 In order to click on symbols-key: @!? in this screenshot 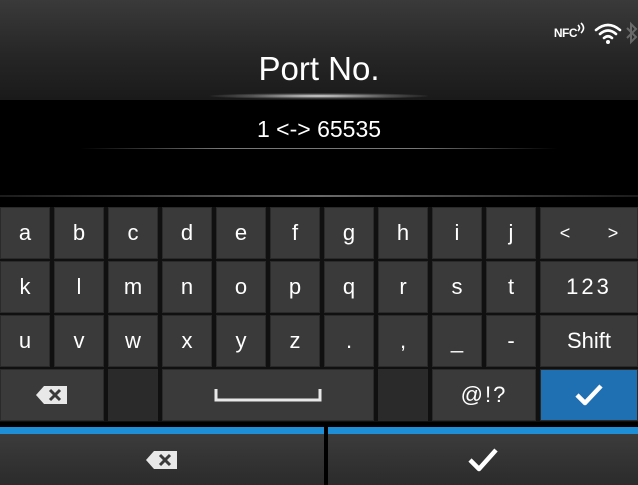, I will do `click(484, 395)`.